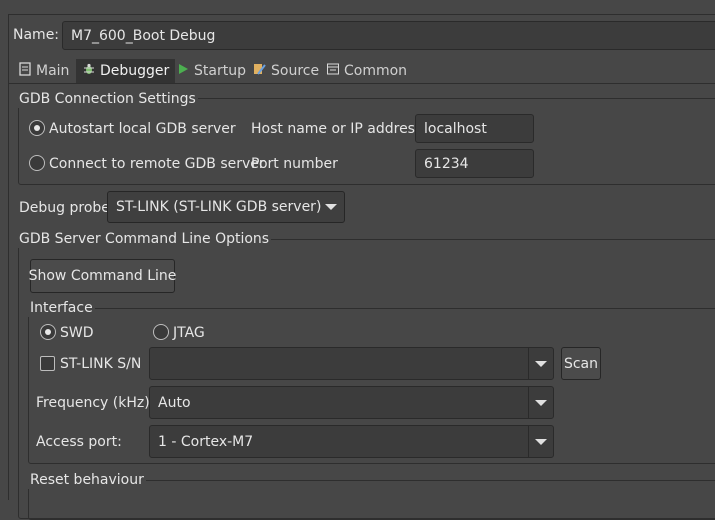 The image size is (715, 520). What do you see at coordinates (174, 402) in the screenshot?
I see `frequency-value: Auto` at bounding box center [174, 402].